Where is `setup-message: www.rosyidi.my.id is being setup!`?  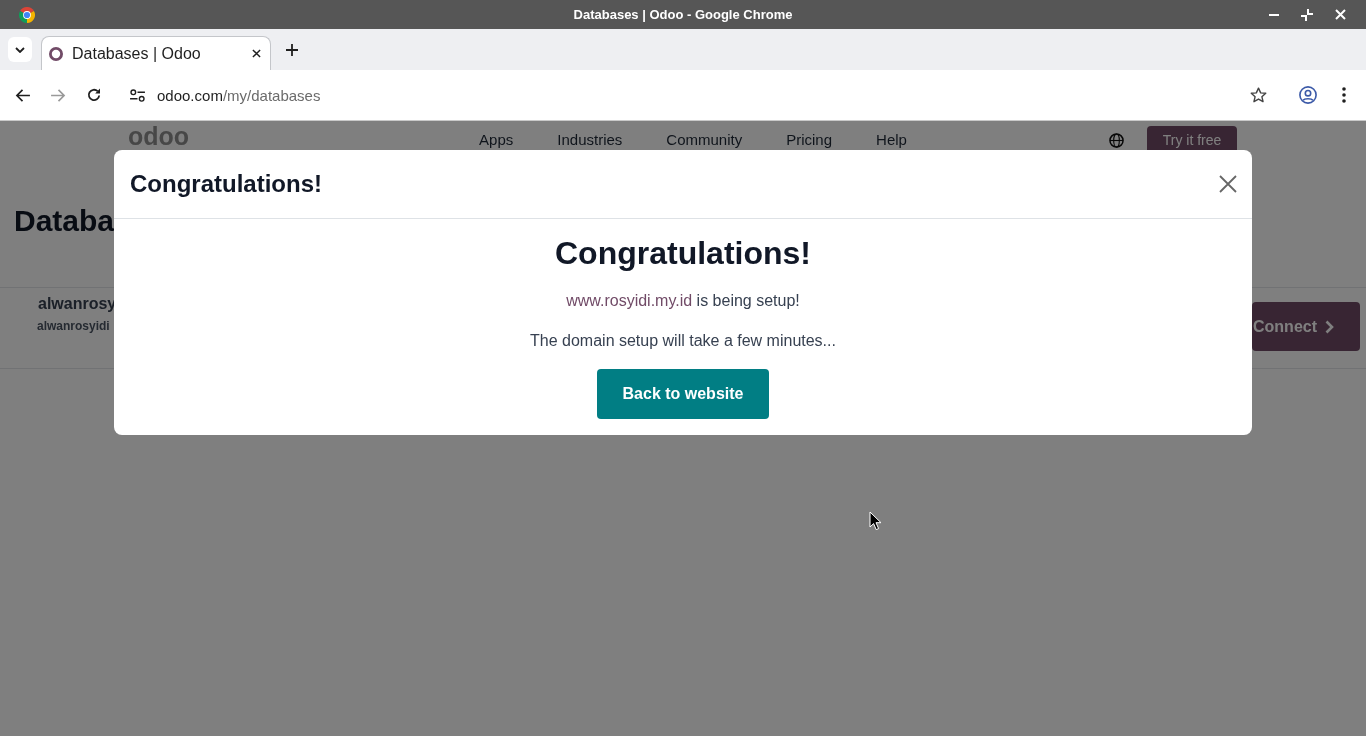 setup-message: www.rosyidi.my.id is being setup! is located at coordinates (683, 301).